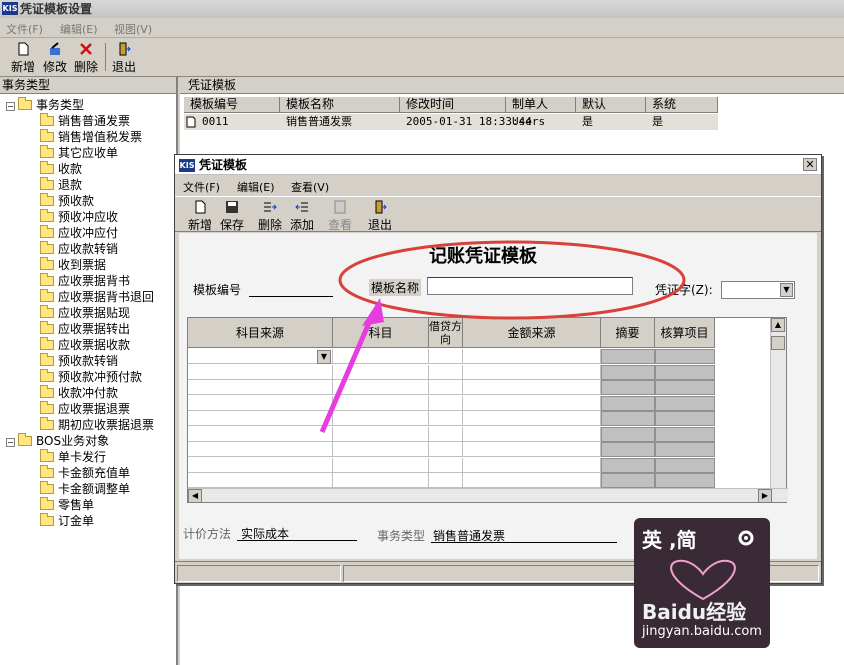  I want to click on baidu-watermark: 英 ,简 Baidu经验 jingyan.baidu.com, so click(702, 583).